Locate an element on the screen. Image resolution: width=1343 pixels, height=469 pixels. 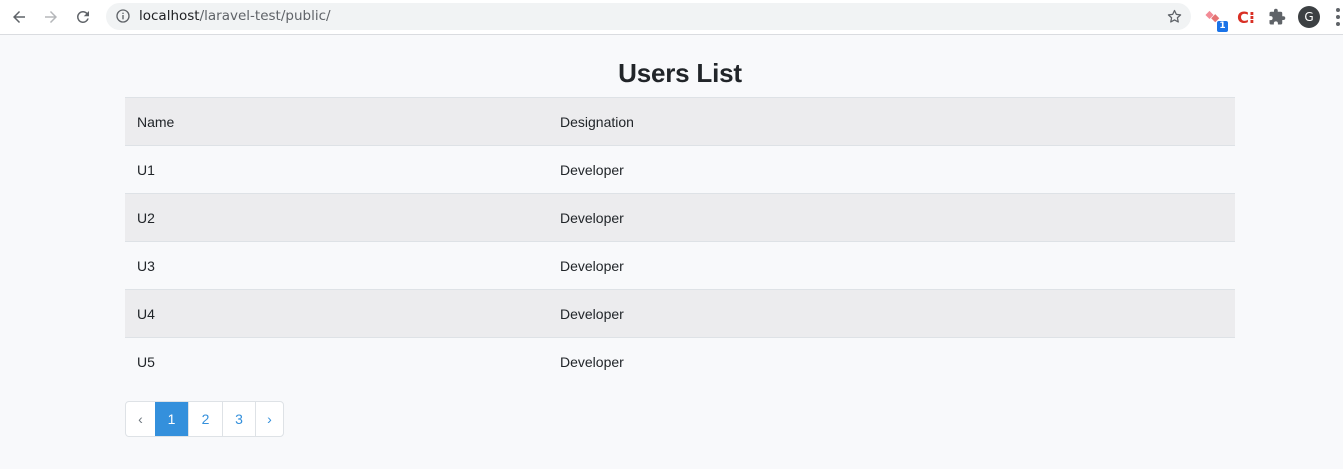
pagination: ‹ 1 2 3 › is located at coordinates (204, 419).